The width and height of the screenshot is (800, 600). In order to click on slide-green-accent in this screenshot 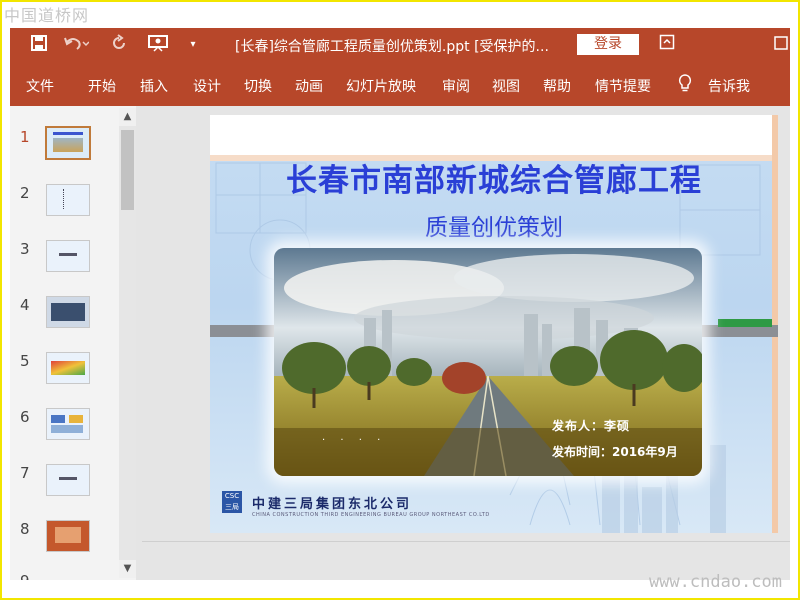, I will do `click(745, 323)`.